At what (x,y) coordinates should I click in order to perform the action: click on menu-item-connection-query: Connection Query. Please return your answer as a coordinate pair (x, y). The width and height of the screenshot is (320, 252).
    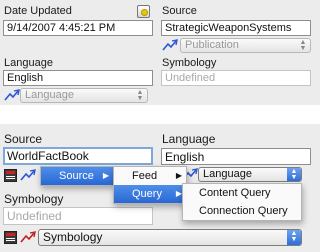
    Looking at the image, I should click on (242, 211).